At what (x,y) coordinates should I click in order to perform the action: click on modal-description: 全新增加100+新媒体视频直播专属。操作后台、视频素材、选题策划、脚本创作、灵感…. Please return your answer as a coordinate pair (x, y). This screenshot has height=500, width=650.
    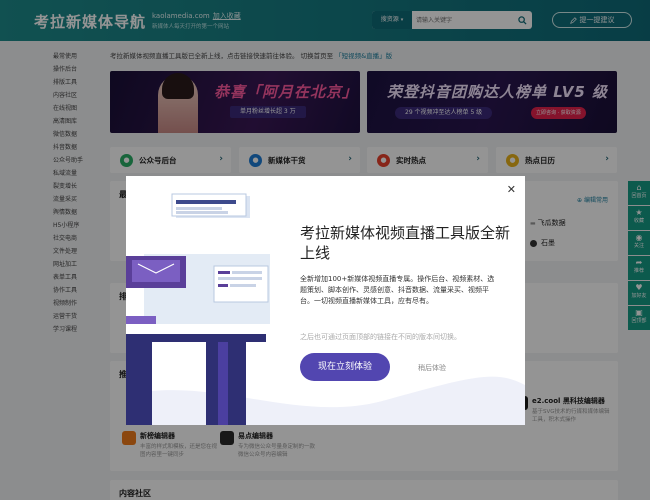
    Looking at the image, I should click on (397, 290).